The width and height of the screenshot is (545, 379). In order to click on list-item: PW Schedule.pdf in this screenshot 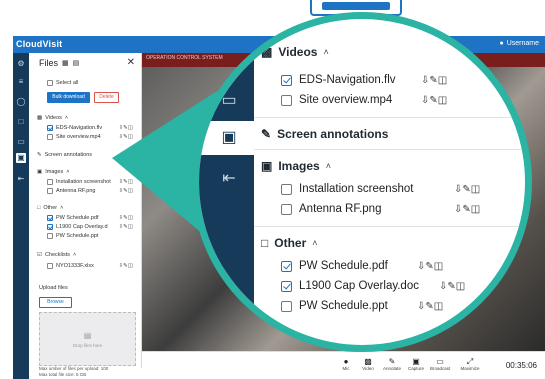, I will do `click(334, 266)`.